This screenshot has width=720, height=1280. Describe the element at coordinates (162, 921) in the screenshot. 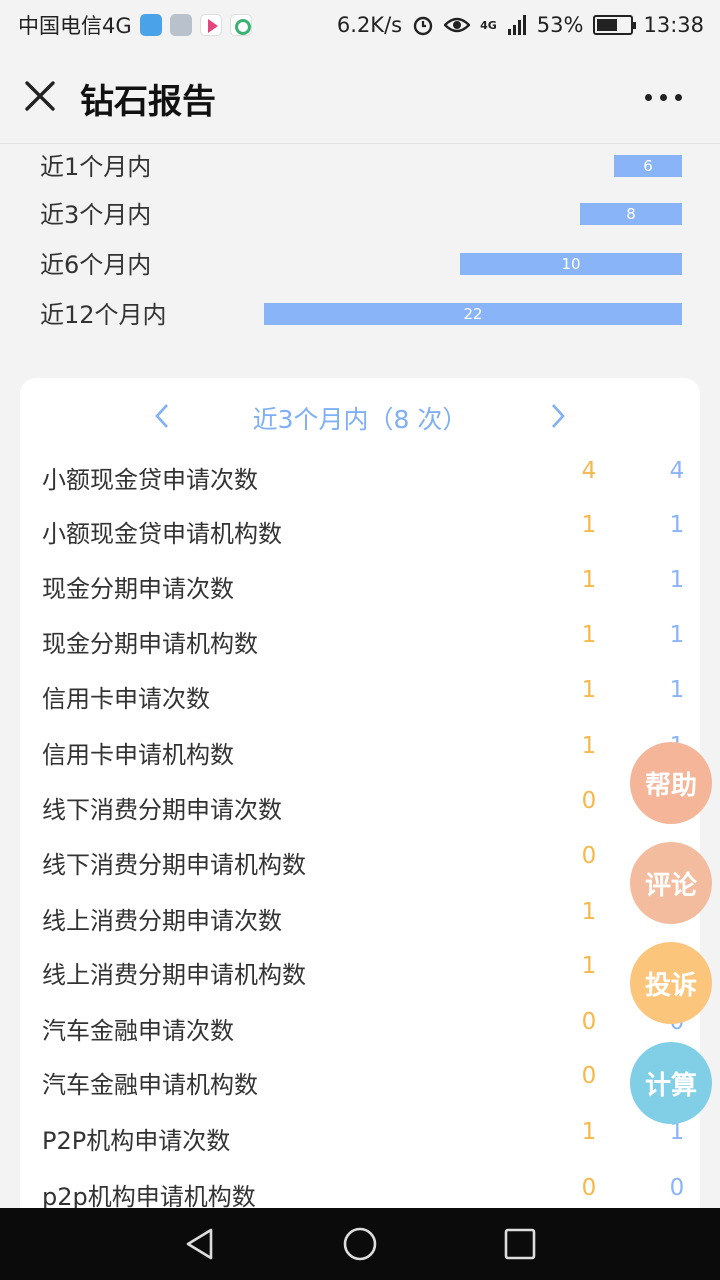

I see `row-label: 线上消费分期申请次数` at that location.